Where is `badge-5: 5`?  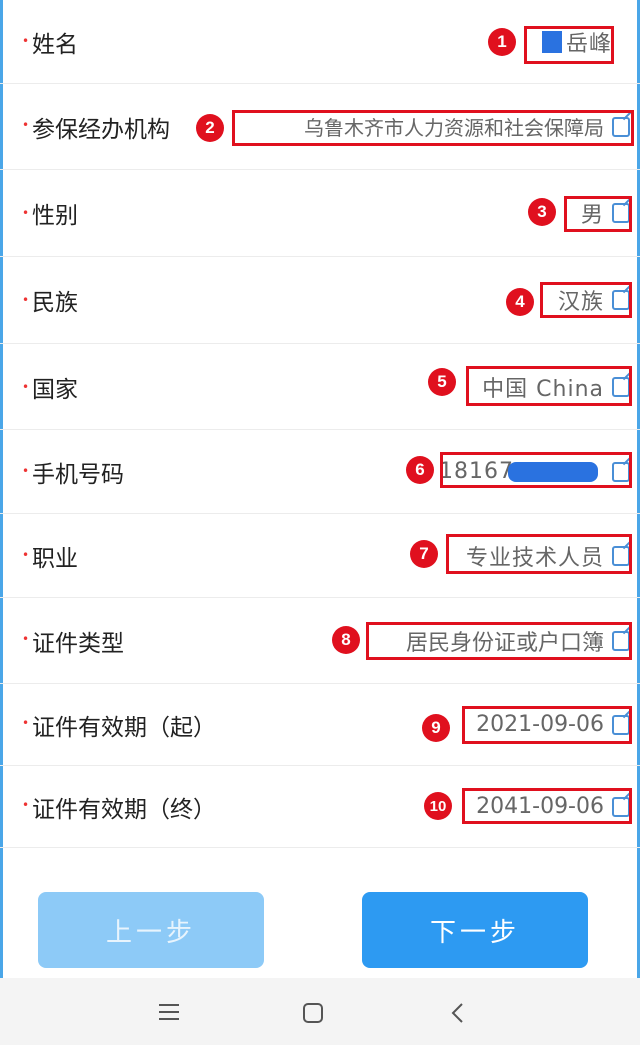 badge-5: 5 is located at coordinates (442, 382).